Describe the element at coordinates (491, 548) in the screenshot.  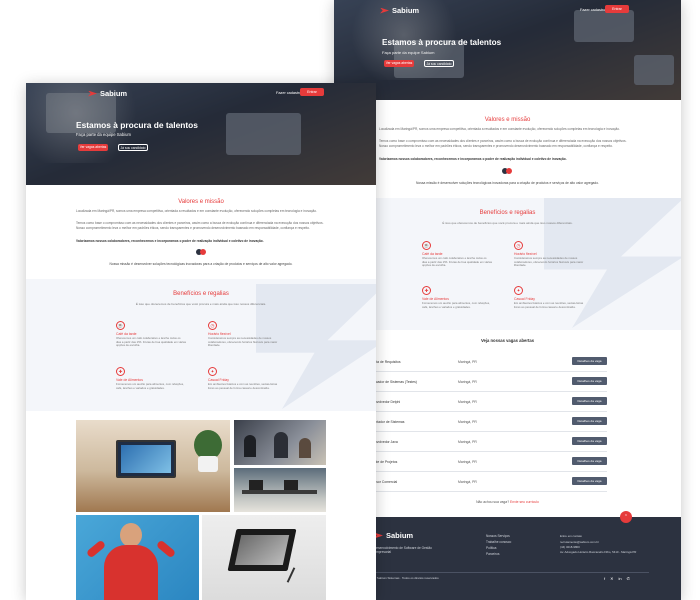
I see `footer-link: Política` at that location.